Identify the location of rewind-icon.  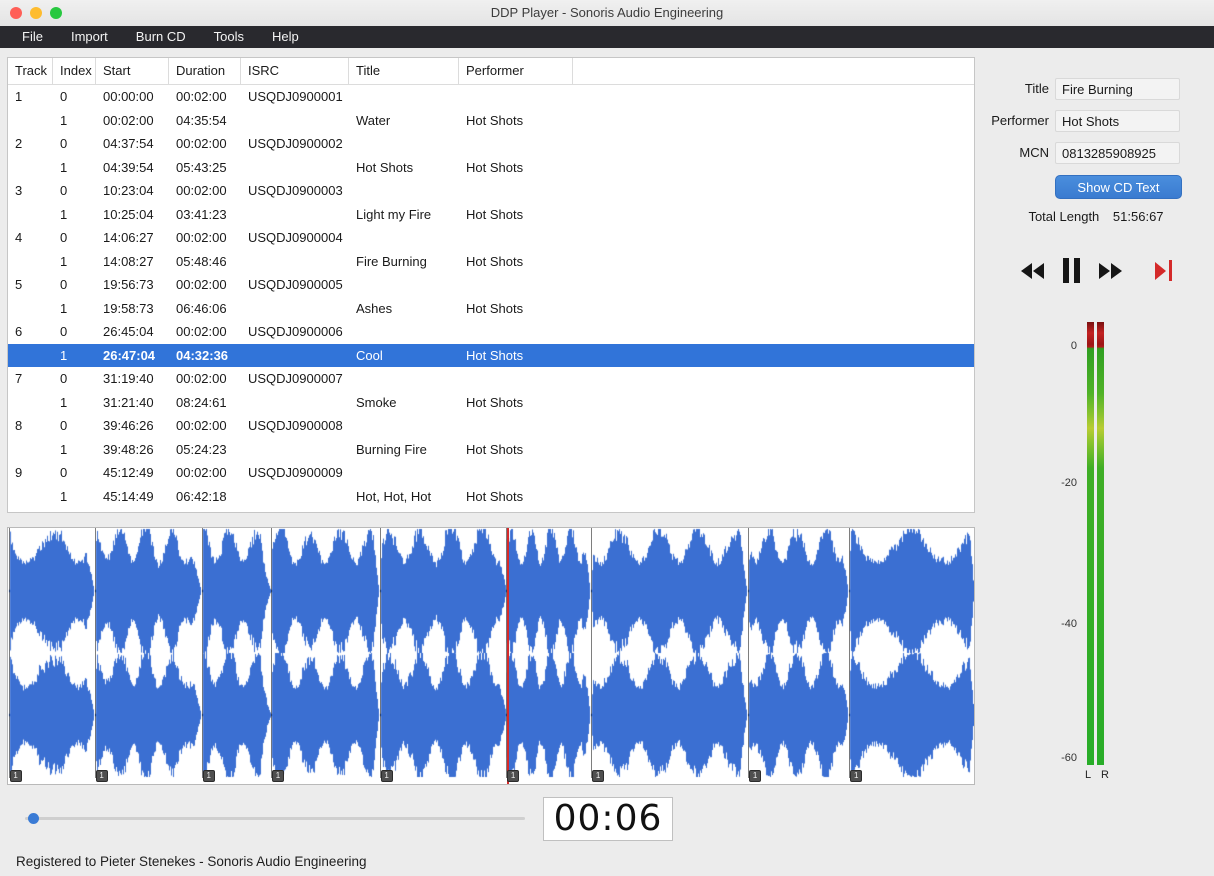
(1026, 270).